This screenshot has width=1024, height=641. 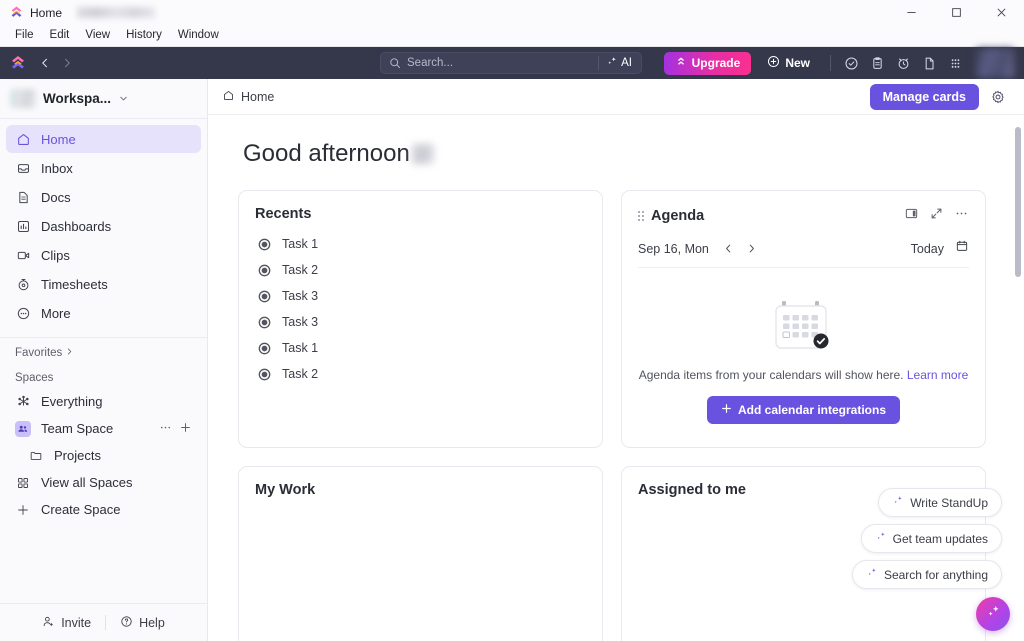 I want to click on top-navigation-bar: Search... AI Upgrade New, so click(x=512, y=63).